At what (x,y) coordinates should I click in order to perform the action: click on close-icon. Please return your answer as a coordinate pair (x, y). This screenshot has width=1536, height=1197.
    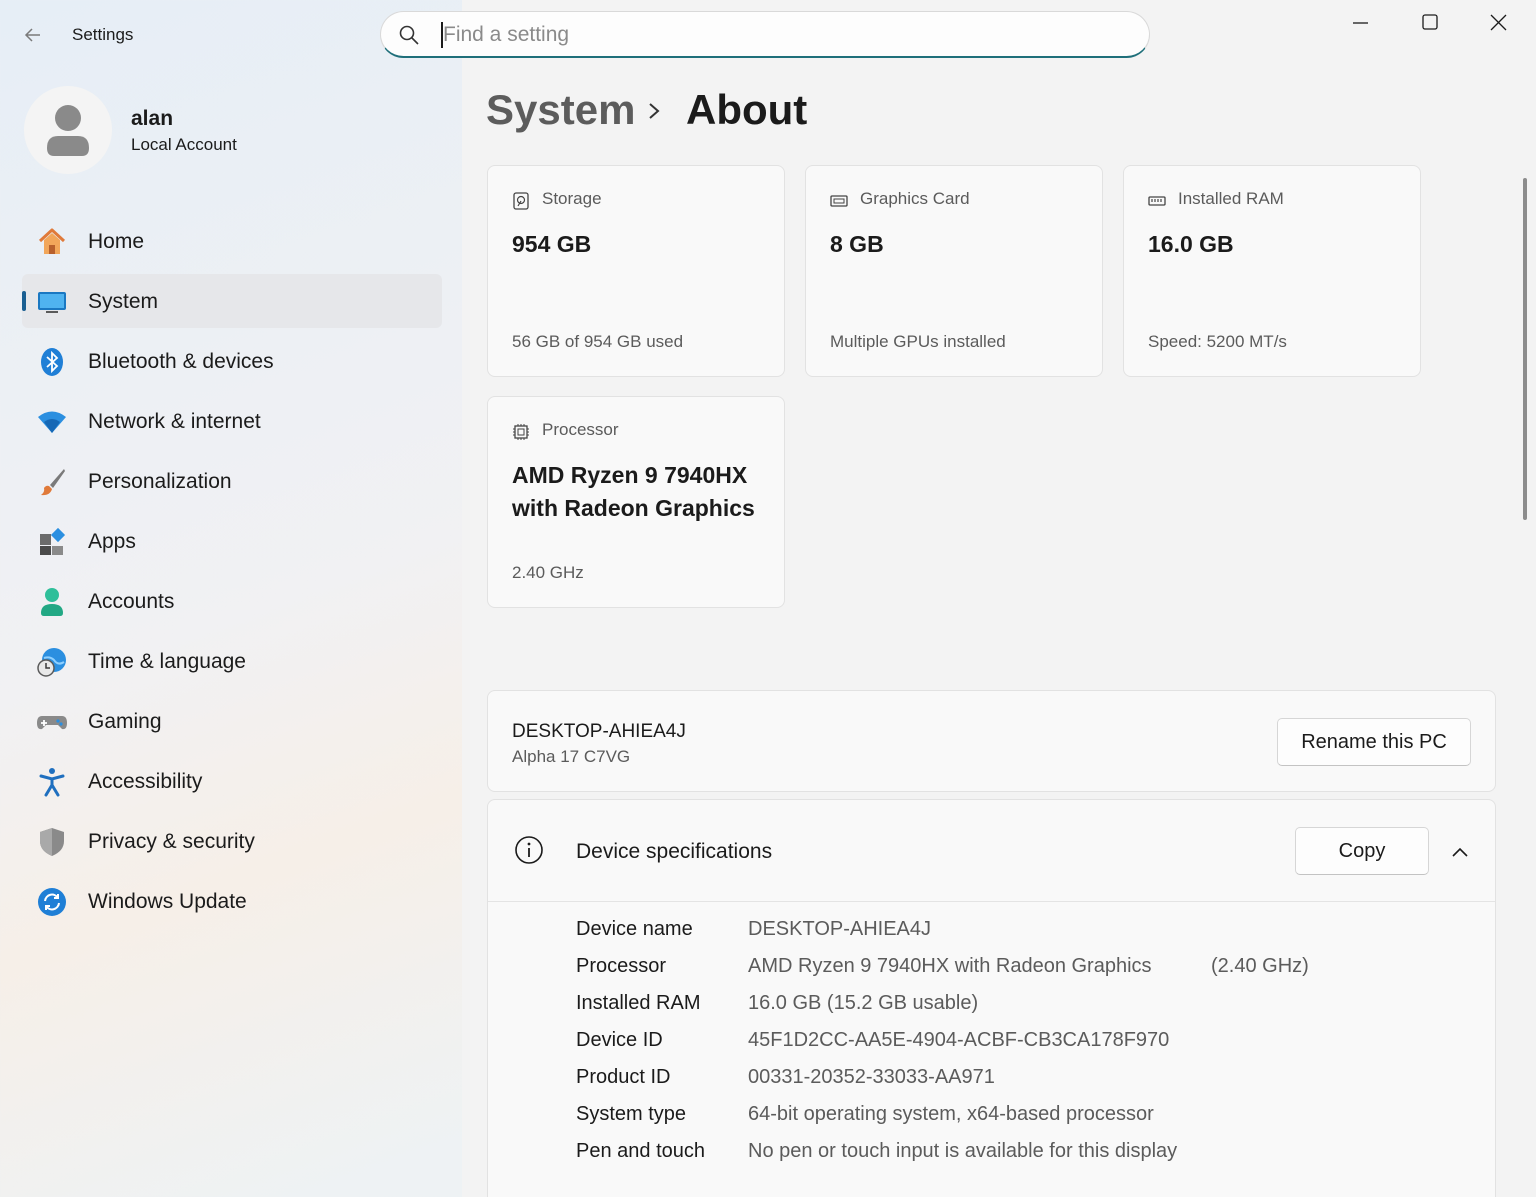
    Looking at the image, I should click on (1498, 22).